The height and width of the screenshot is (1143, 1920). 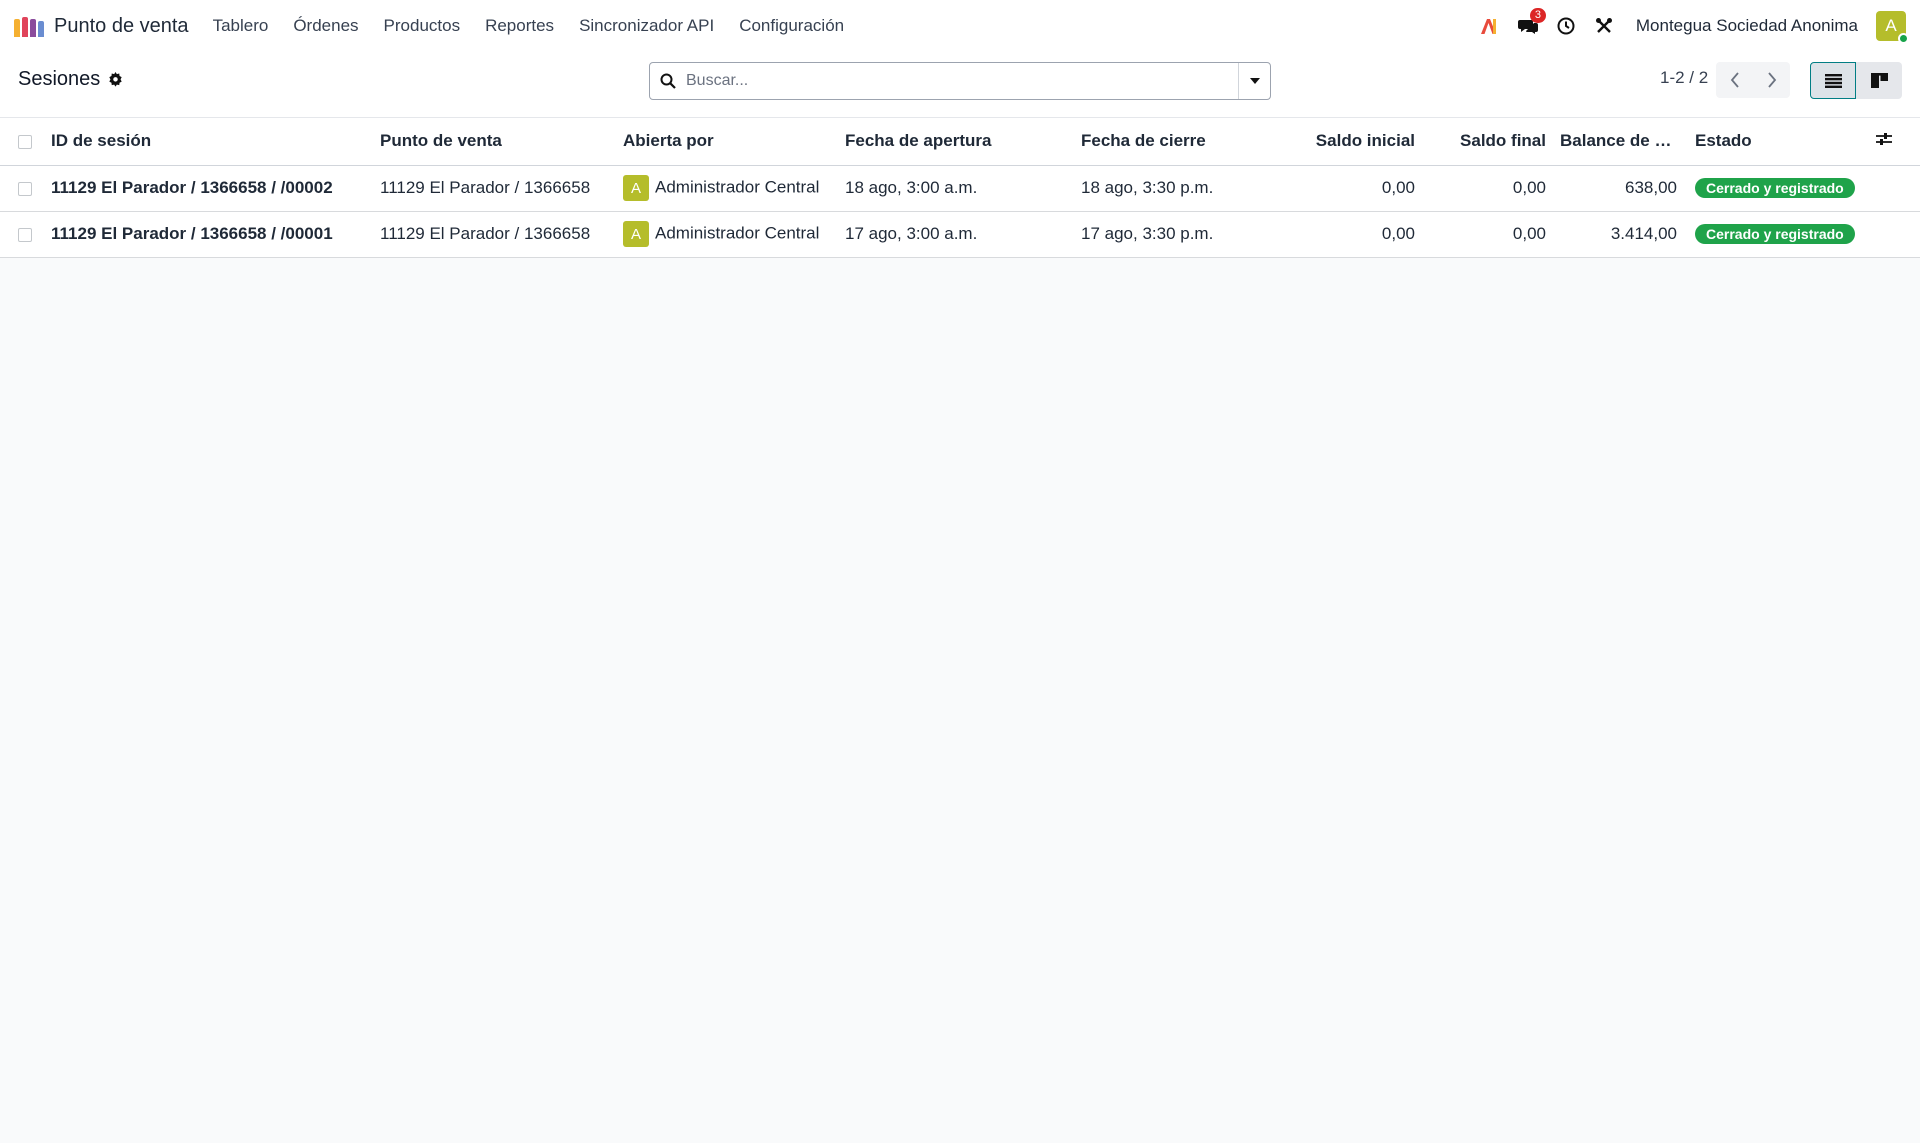 I want to click on menu-item-tablero: Tablero, so click(x=241, y=26).